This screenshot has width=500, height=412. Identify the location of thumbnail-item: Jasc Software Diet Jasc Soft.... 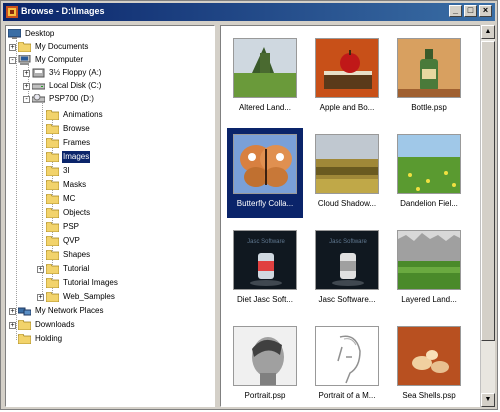
(265, 269).